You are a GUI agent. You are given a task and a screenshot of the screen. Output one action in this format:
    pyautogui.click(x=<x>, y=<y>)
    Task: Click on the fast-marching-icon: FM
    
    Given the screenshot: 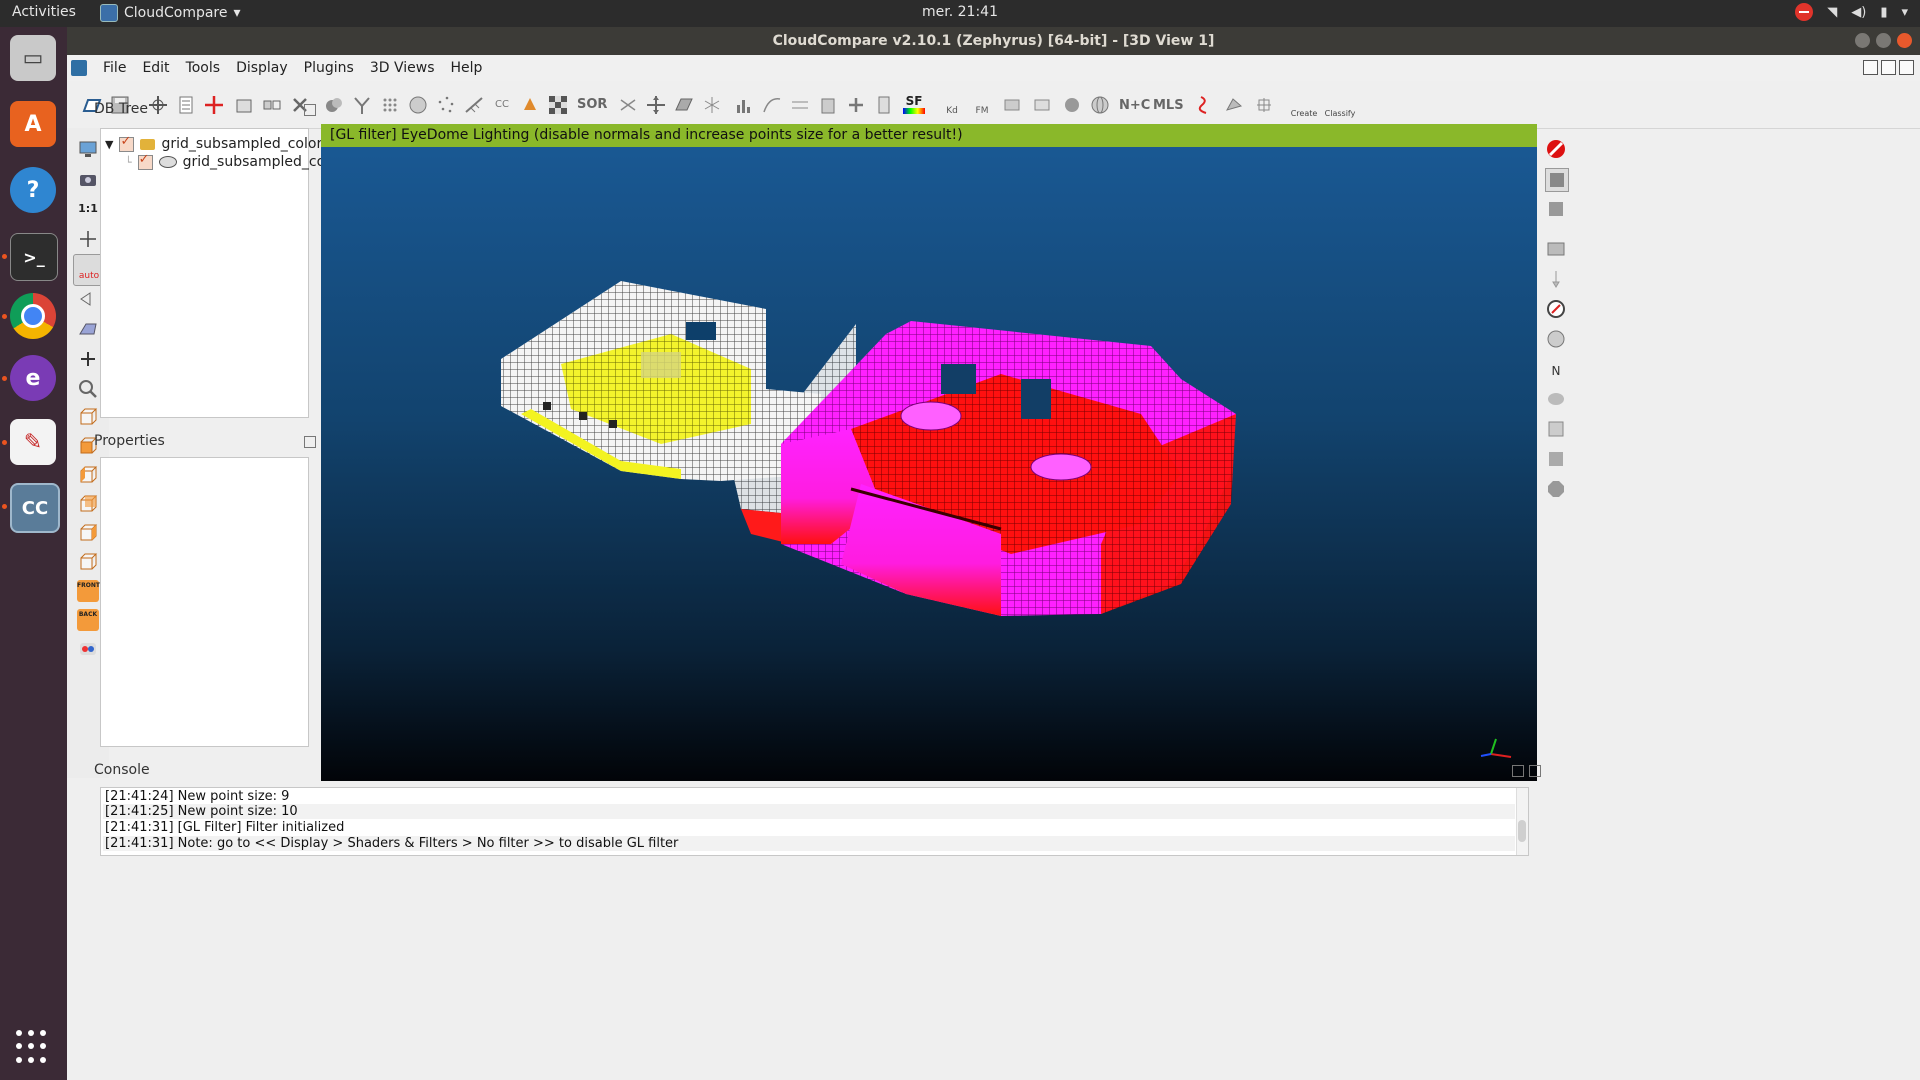 What is the action you would take?
    pyautogui.click(x=982, y=105)
    